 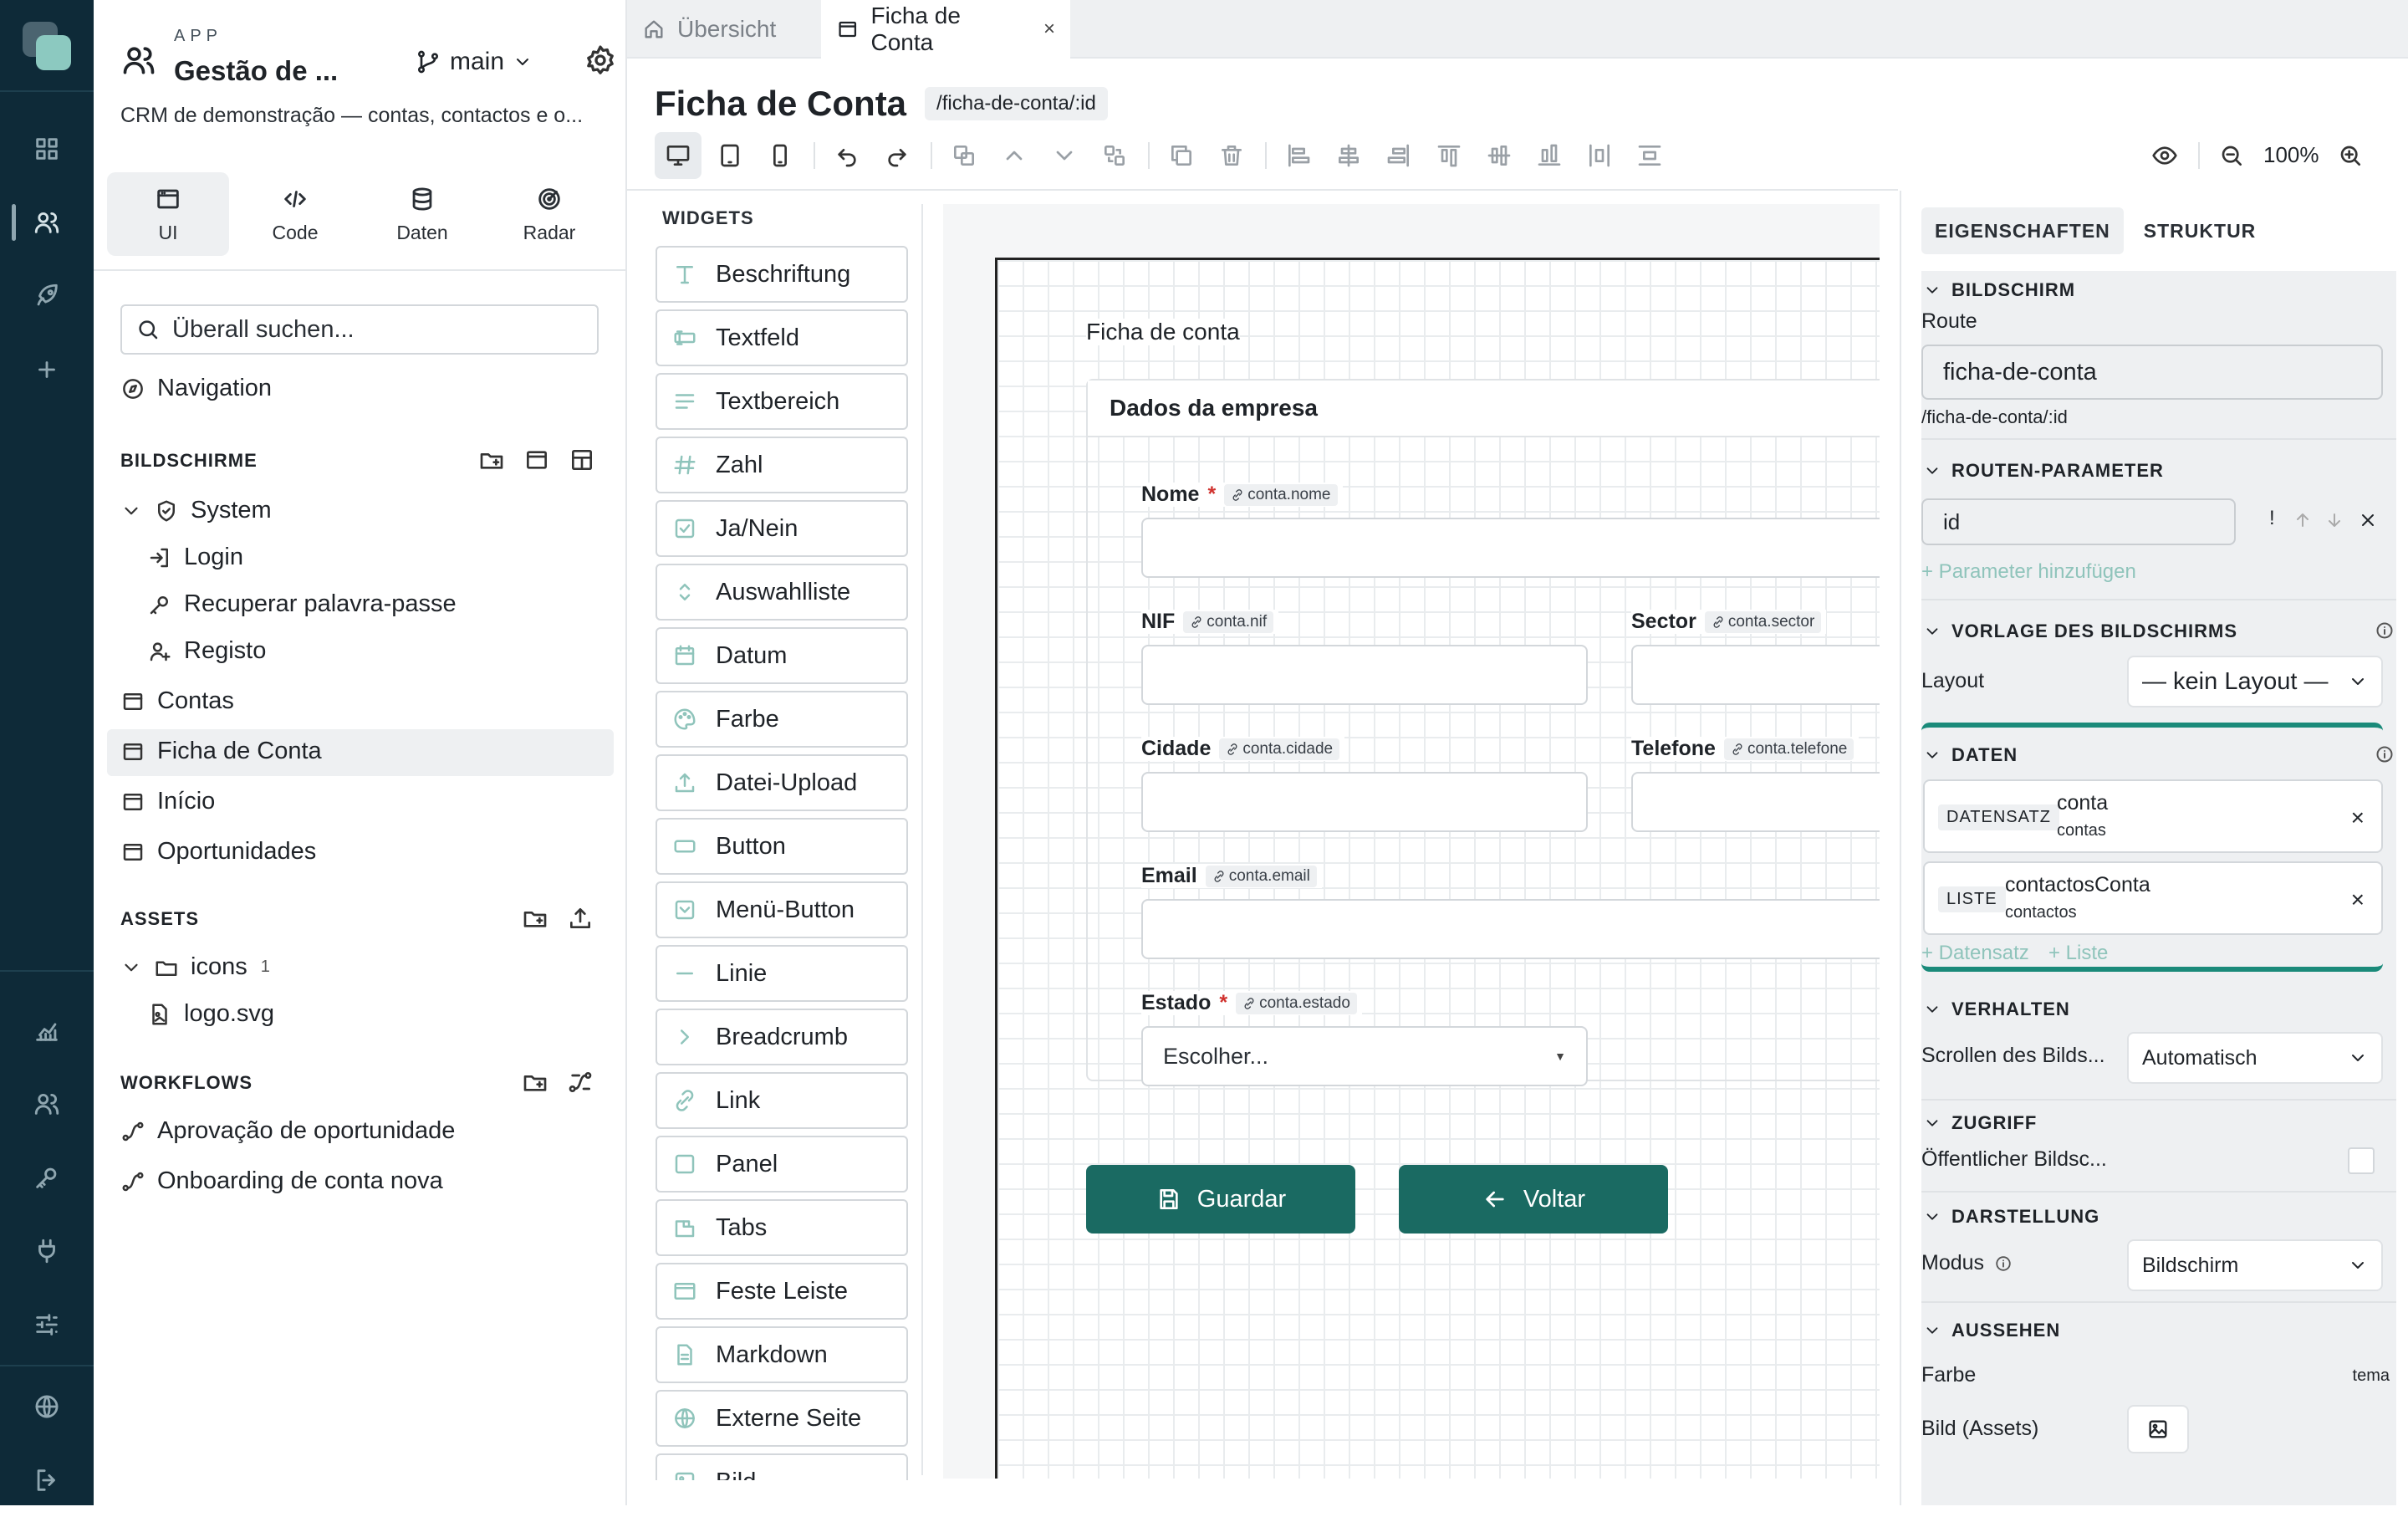 What do you see at coordinates (581, 918) in the screenshot?
I see `upload-icon` at bounding box center [581, 918].